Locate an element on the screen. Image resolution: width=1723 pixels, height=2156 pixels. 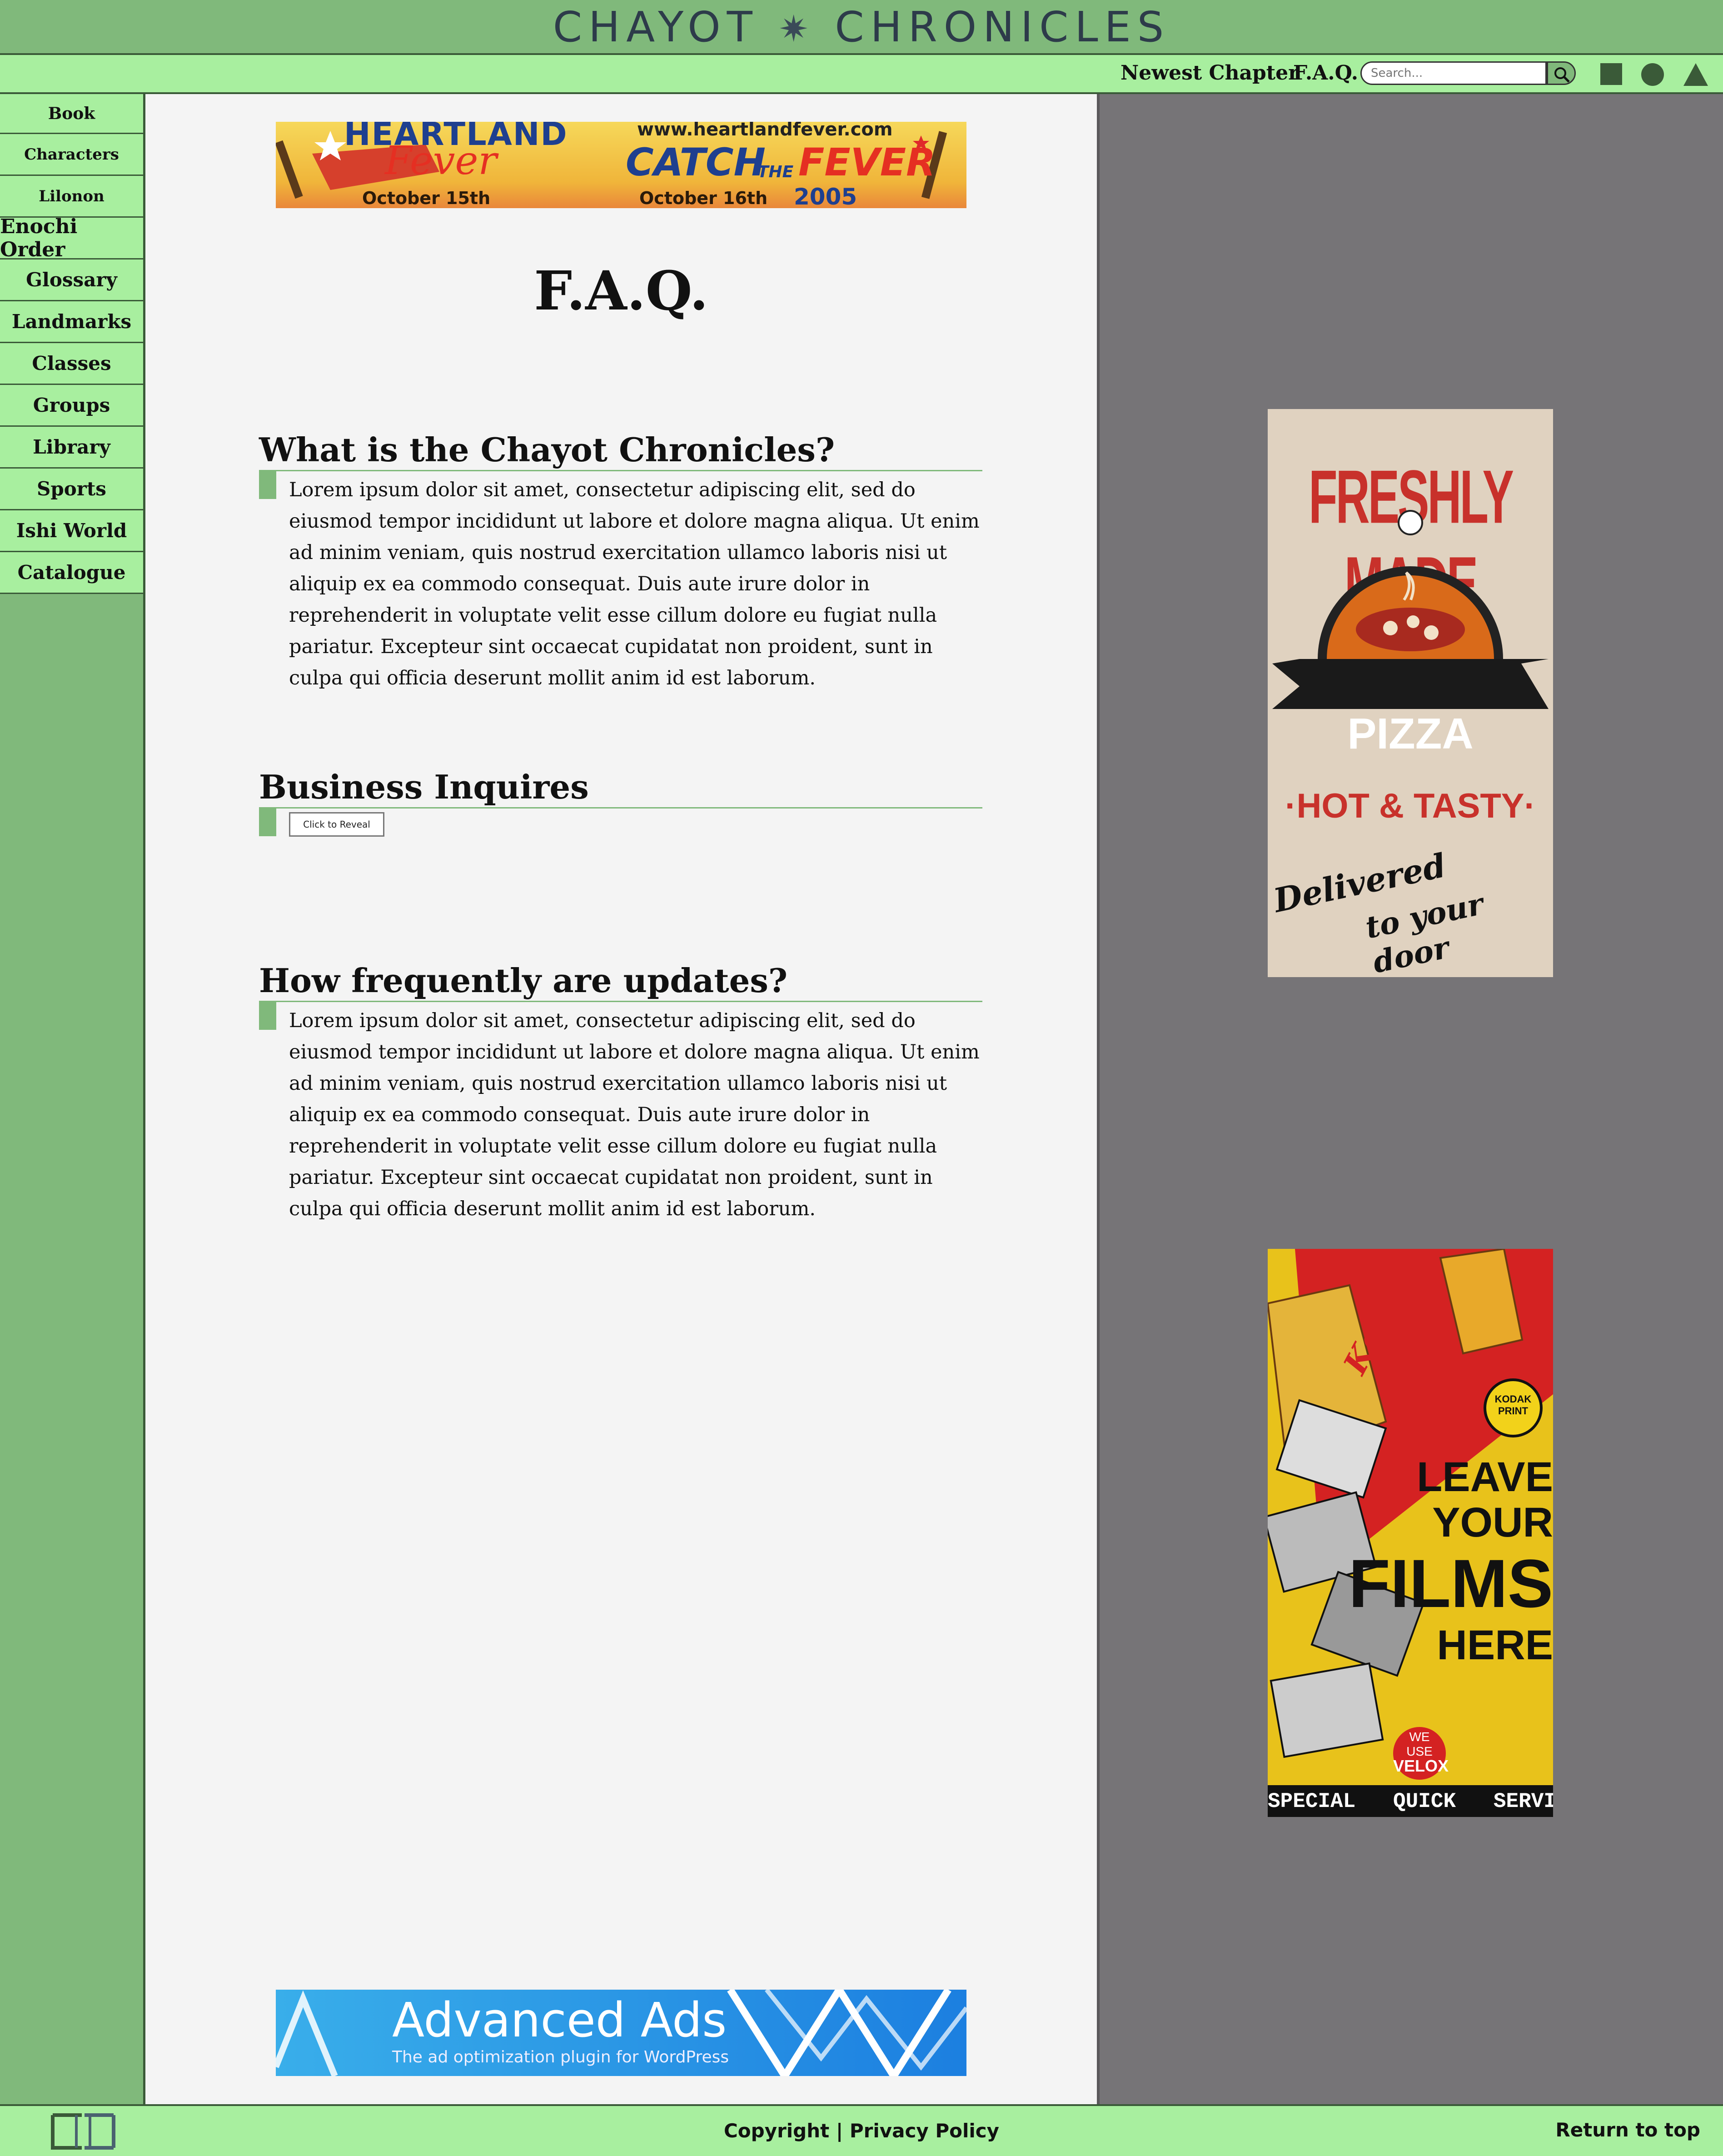
sidebar-item-catalogue: Catalogue is located at coordinates (71, 573).